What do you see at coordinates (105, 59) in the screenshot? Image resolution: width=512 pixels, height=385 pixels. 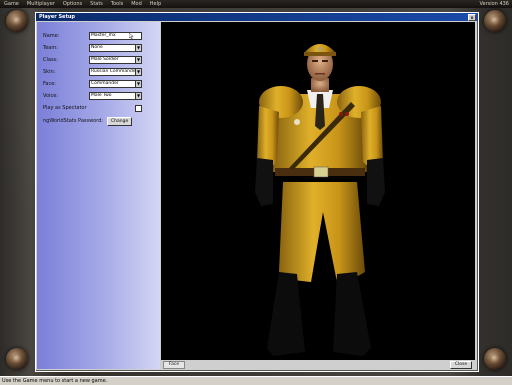 I see `class-value: Male Soldier` at bounding box center [105, 59].